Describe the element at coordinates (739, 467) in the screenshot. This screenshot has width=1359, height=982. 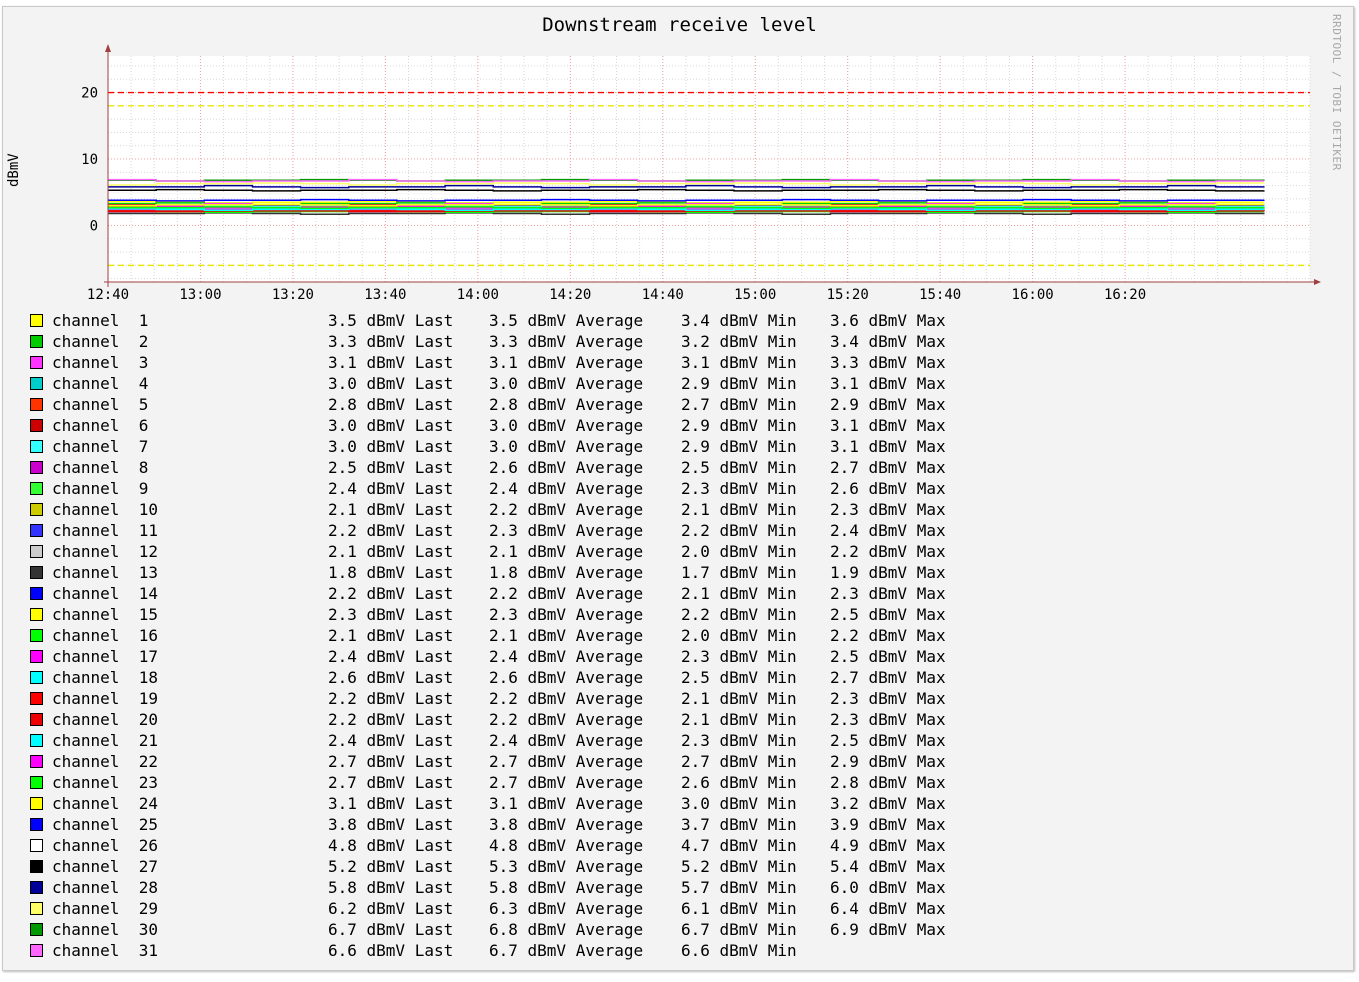
I see `legend-min-value: 2.5 dBmV Min` at that location.